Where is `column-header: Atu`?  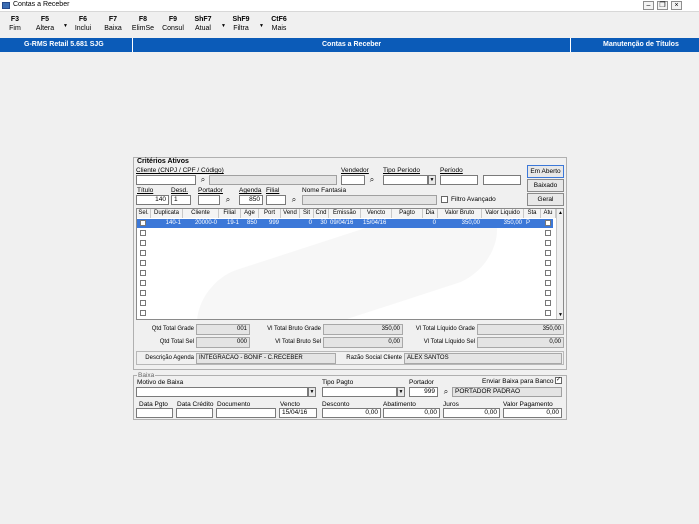 column-header: Atu is located at coordinates (548, 213).